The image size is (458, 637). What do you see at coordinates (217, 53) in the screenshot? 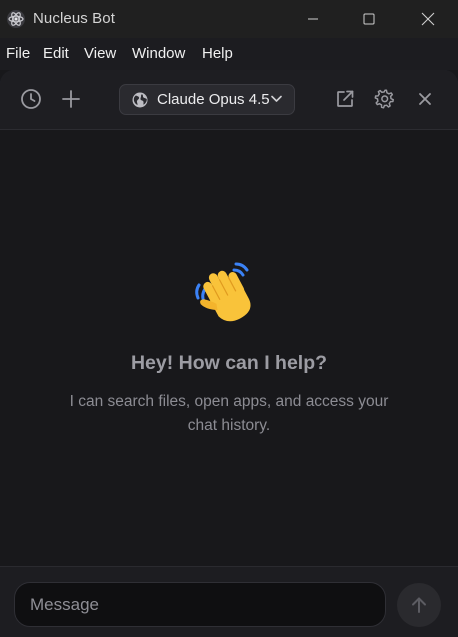
I see `menu-help: Help` at bounding box center [217, 53].